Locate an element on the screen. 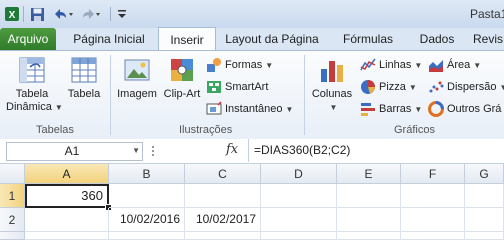  screenshot-icon is located at coordinates (214, 108).